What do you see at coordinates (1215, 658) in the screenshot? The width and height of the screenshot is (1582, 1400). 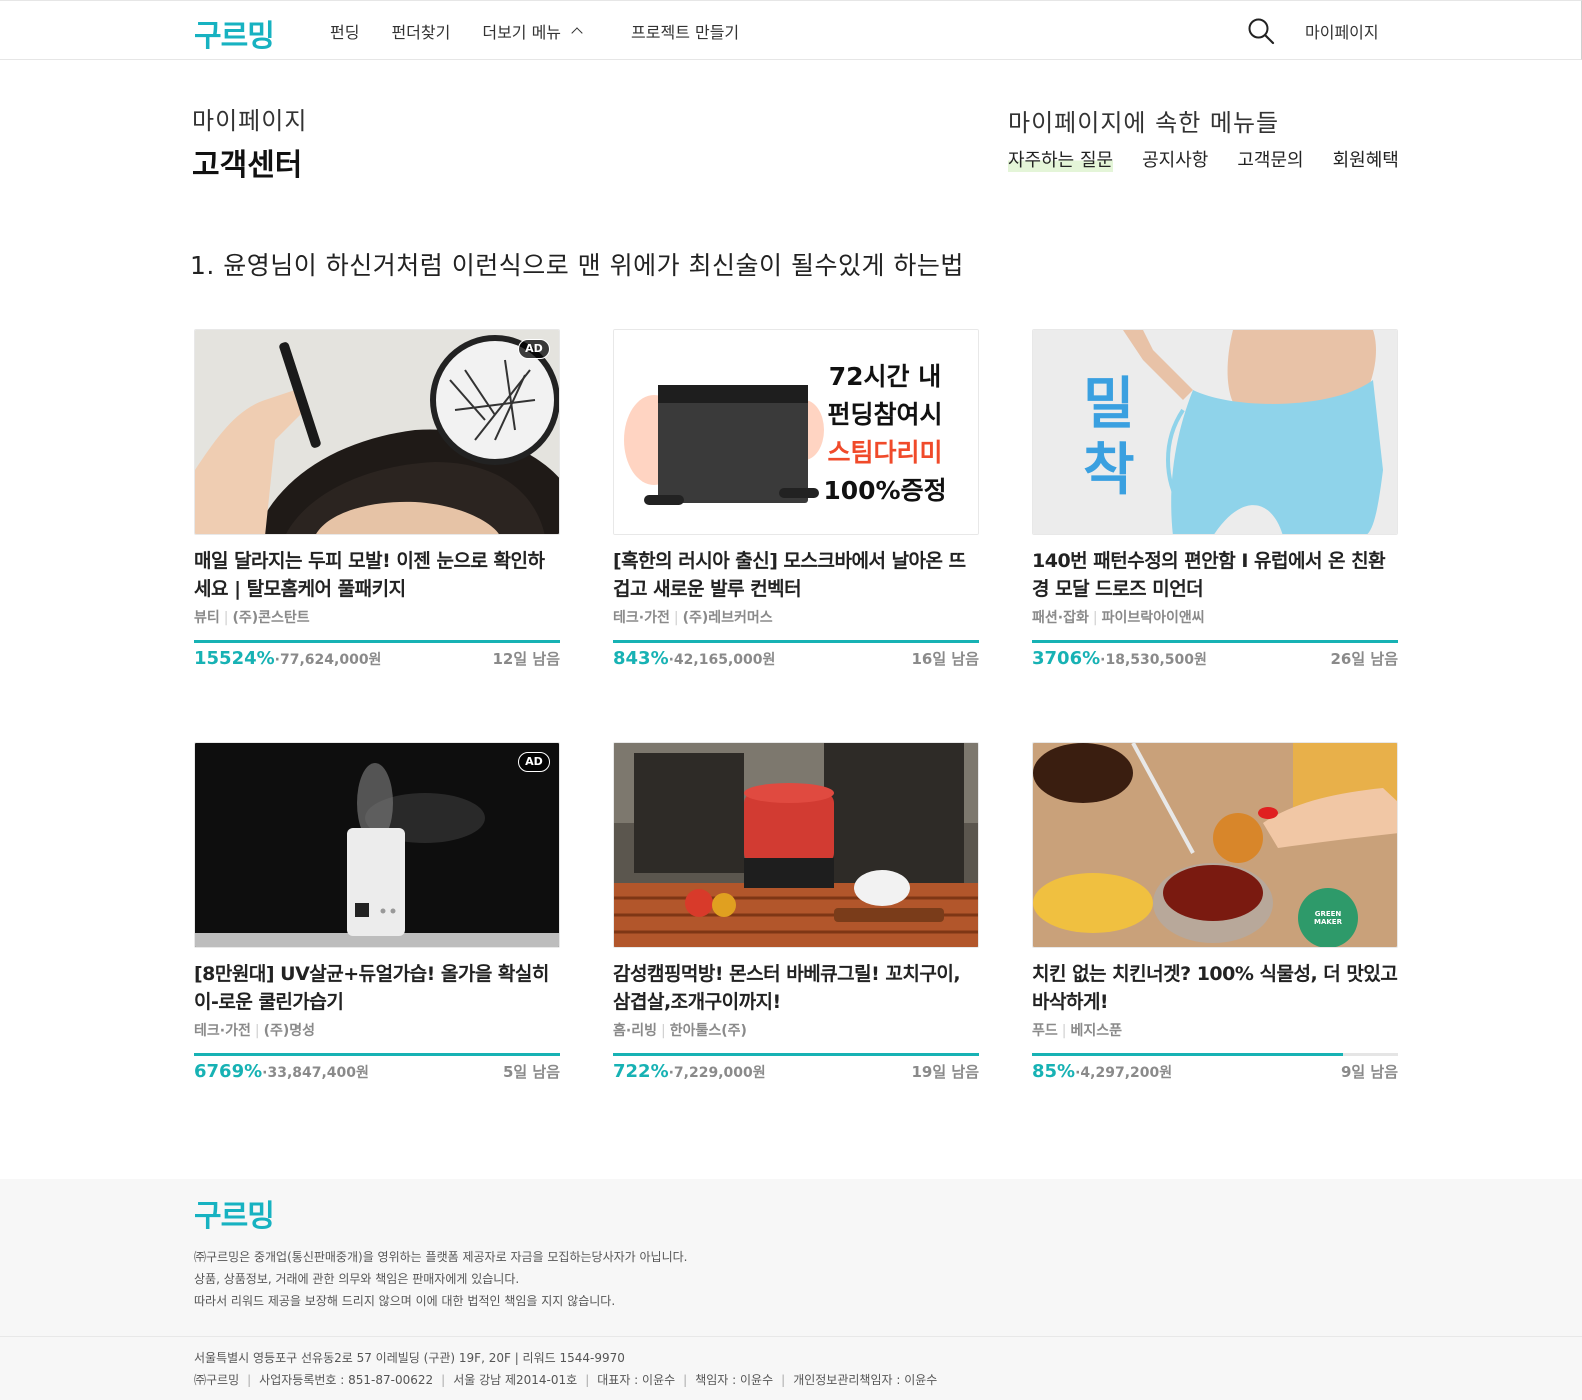 I see `funding-stats: 3706% ·18,530,500원 26일 남음` at bounding box center [1215, 658].